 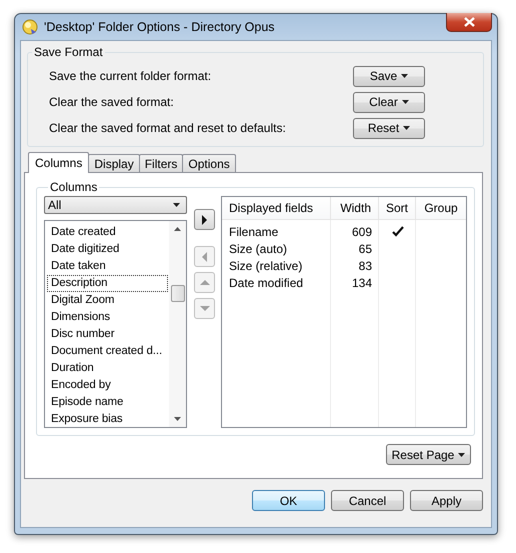 I want to click on up-arrow-icon, so click(x=205, y=282).